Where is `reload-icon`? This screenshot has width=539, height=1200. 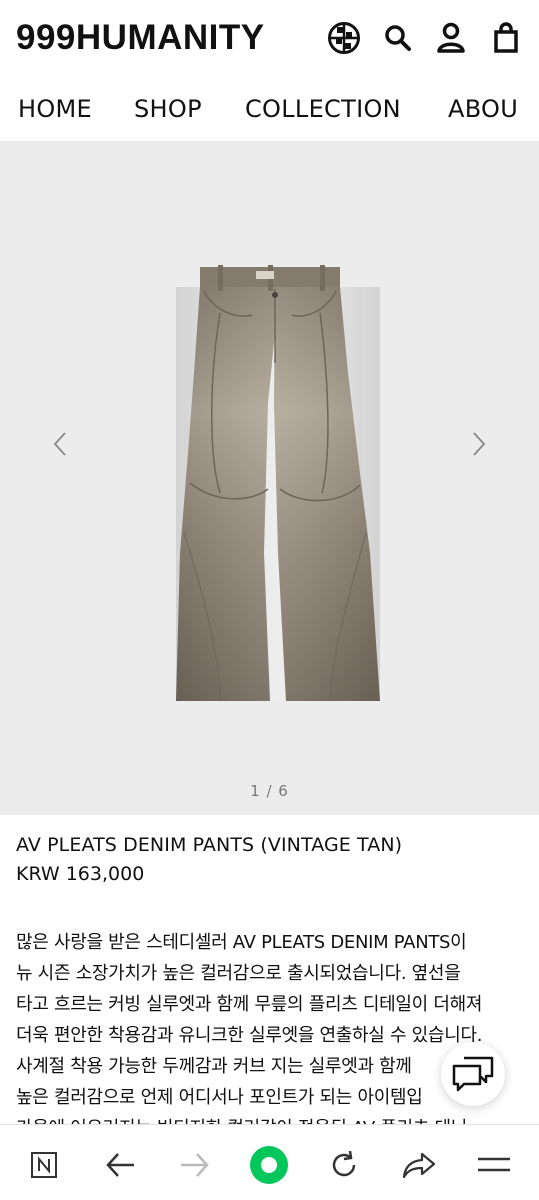 reload-icon is located at coordinates (344, 1165).